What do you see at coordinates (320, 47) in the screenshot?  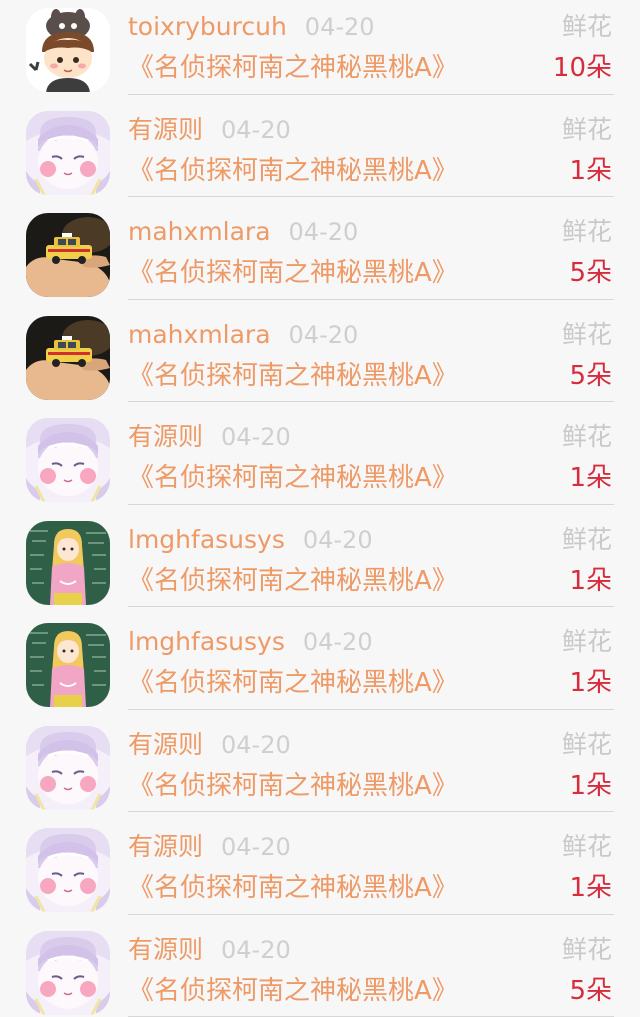 I see `gift-record-row: toixryburcuh 04-20 鲜花 《名侦探柯南之神秘黑桃A》 10朵` at bounding box center [320, 47].